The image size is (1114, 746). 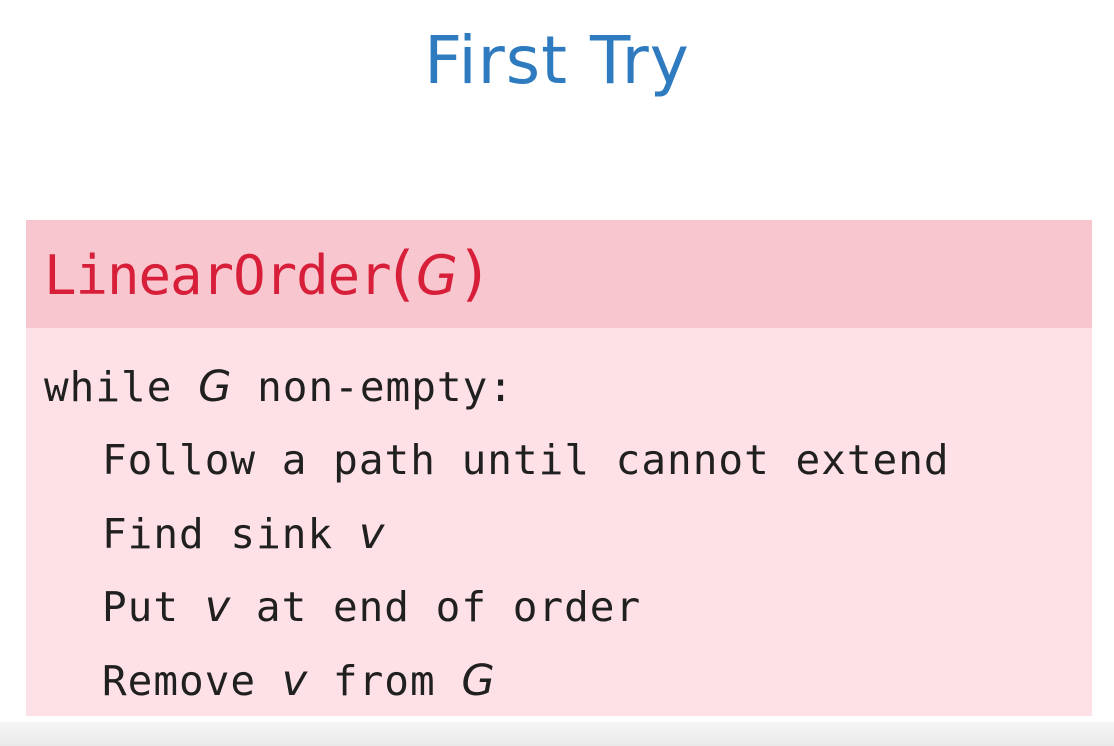 What do you see at coordinates (402, 274) in the screenshot?
I see `open-paren: (` at bounding box center [402, 274].